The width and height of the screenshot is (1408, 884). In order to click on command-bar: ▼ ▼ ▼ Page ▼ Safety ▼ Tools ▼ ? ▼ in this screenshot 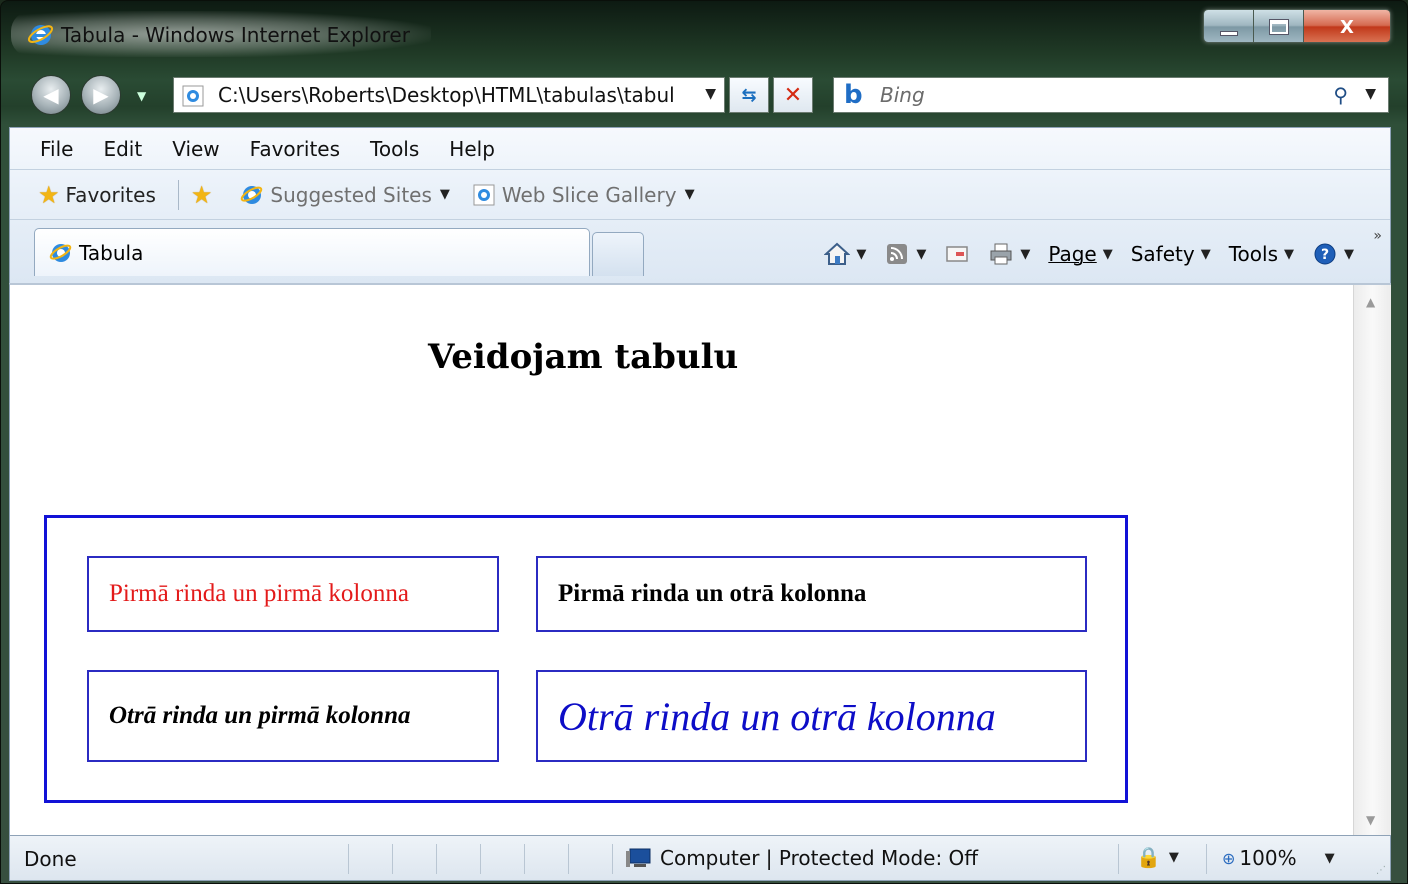, I will do `click(1080, 254)`.